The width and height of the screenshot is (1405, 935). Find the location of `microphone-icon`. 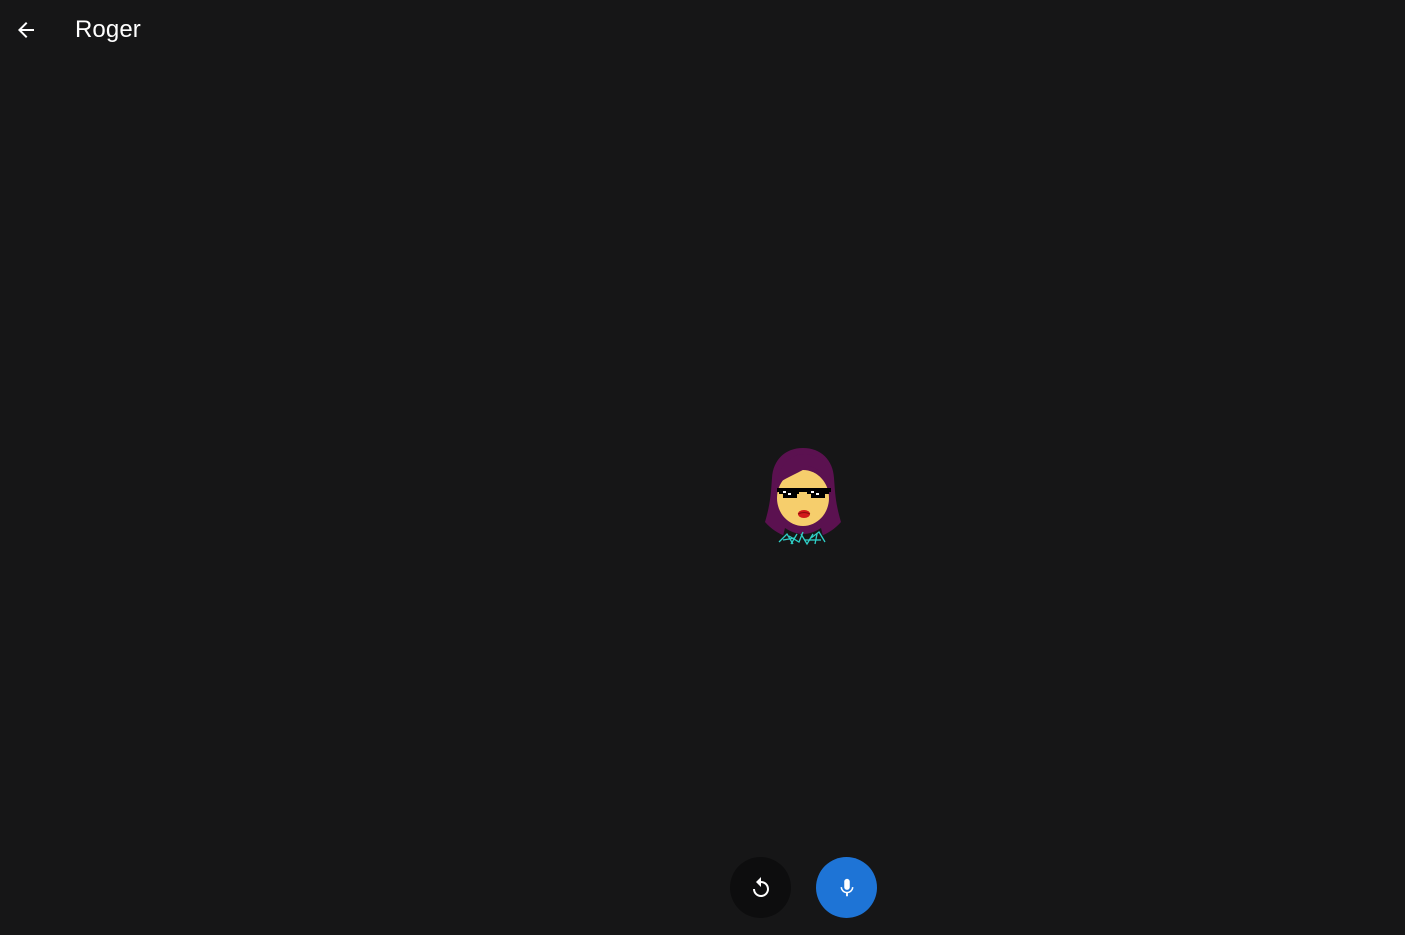

microphone-icon is located at coordinates (846, 887).